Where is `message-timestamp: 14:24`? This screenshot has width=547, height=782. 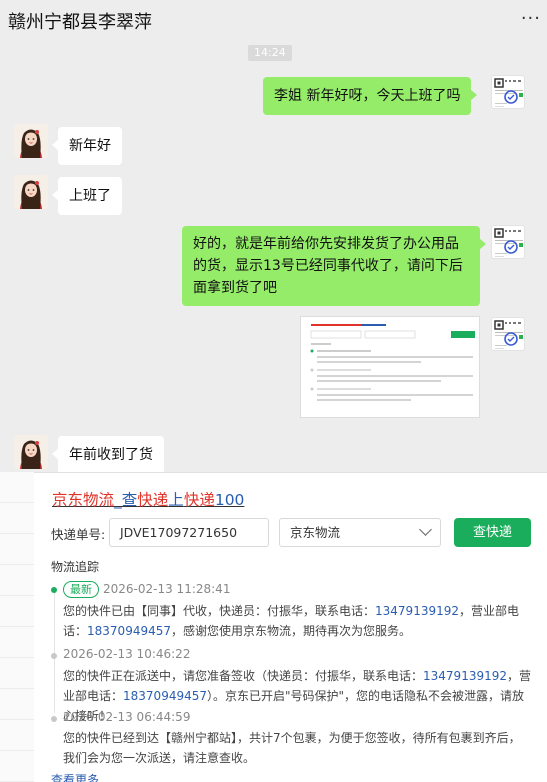 message-timestamp: 14:24 is located at coordinates (270, 53).